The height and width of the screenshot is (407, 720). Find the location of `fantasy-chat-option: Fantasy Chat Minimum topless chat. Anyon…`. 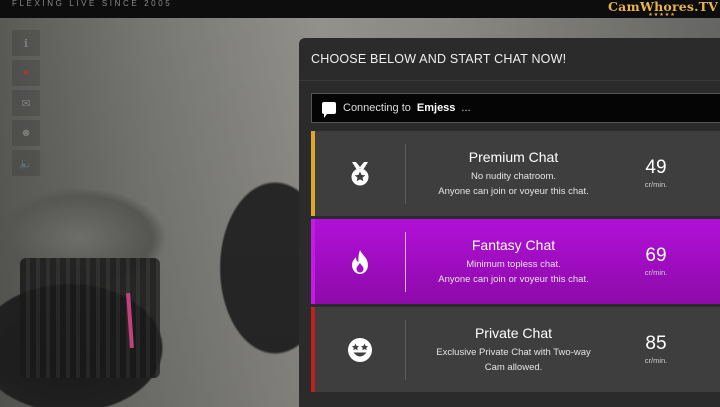

fantasy-chat-option: Fantasy Chat Minimum topless chat. Anyon… is located at coordinates (515, 261).